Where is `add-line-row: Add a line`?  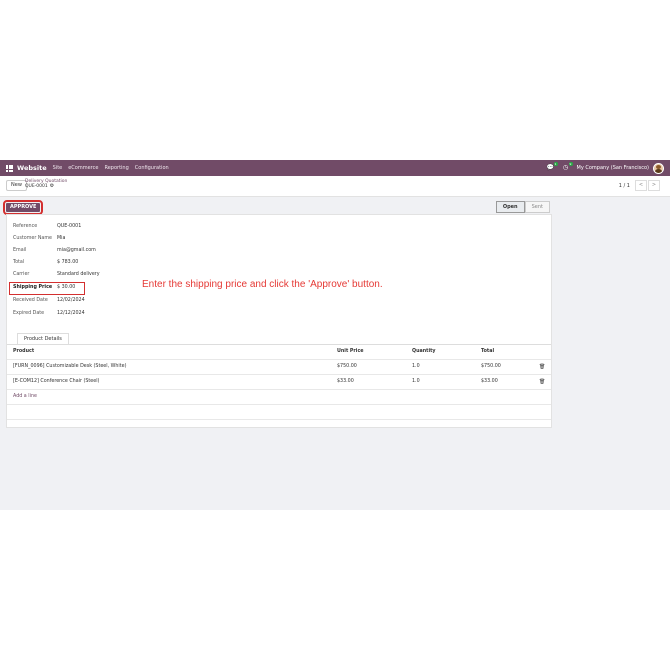 add-line-row: Add a line is located at coordinates (279, 397).